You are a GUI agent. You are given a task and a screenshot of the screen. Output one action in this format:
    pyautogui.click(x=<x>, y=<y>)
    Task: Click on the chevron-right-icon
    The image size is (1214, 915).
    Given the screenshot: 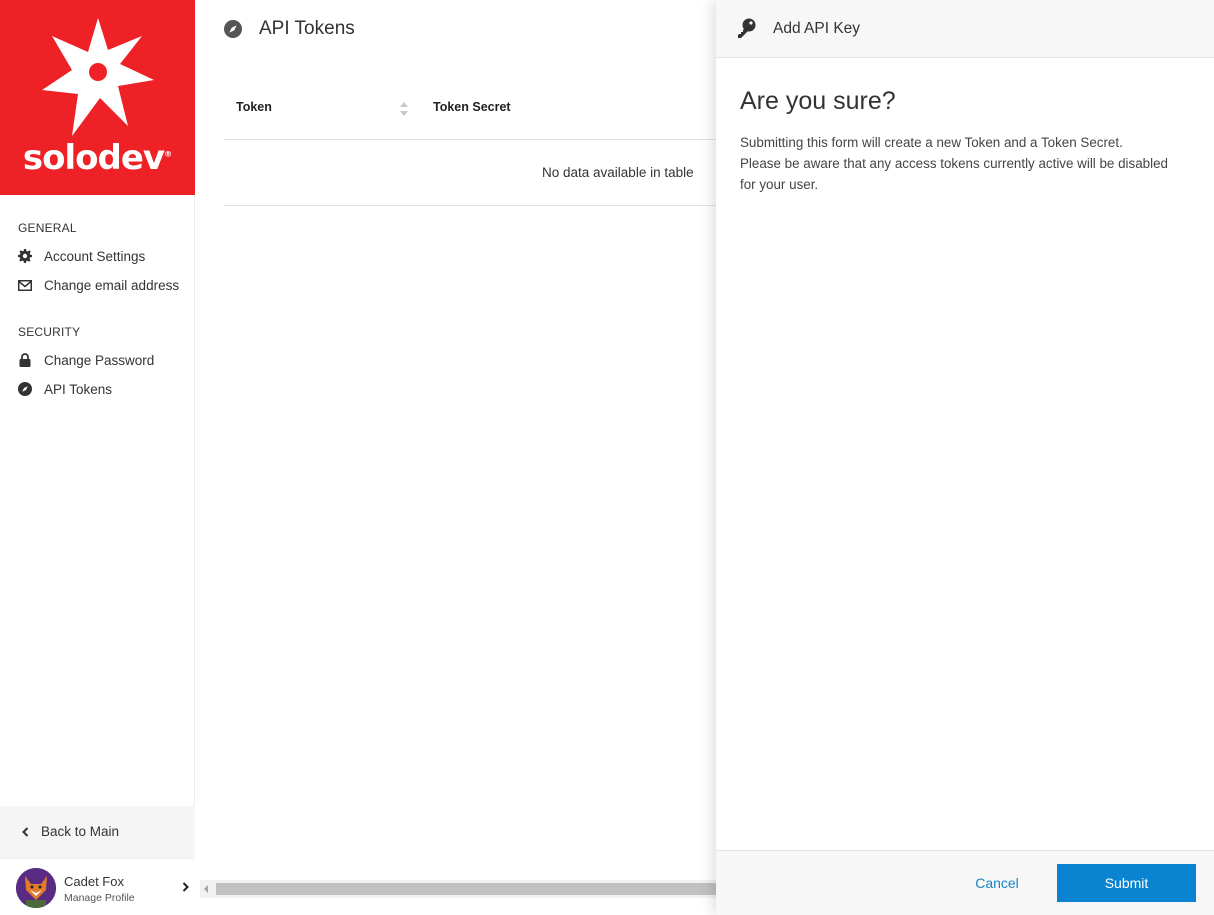 What is the action you would take?
    pyautogui.click(x=185, y=888)
    